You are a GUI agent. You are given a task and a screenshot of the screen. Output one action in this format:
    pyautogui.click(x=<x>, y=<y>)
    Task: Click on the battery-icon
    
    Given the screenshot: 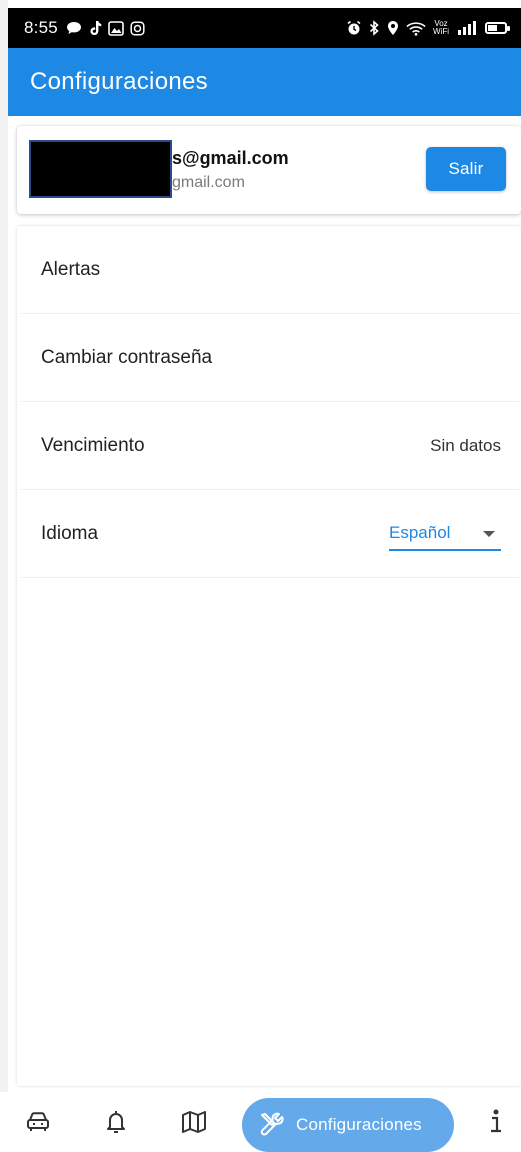 What is the action you would take?
    pyautogui.click(x=497, y=28)
    